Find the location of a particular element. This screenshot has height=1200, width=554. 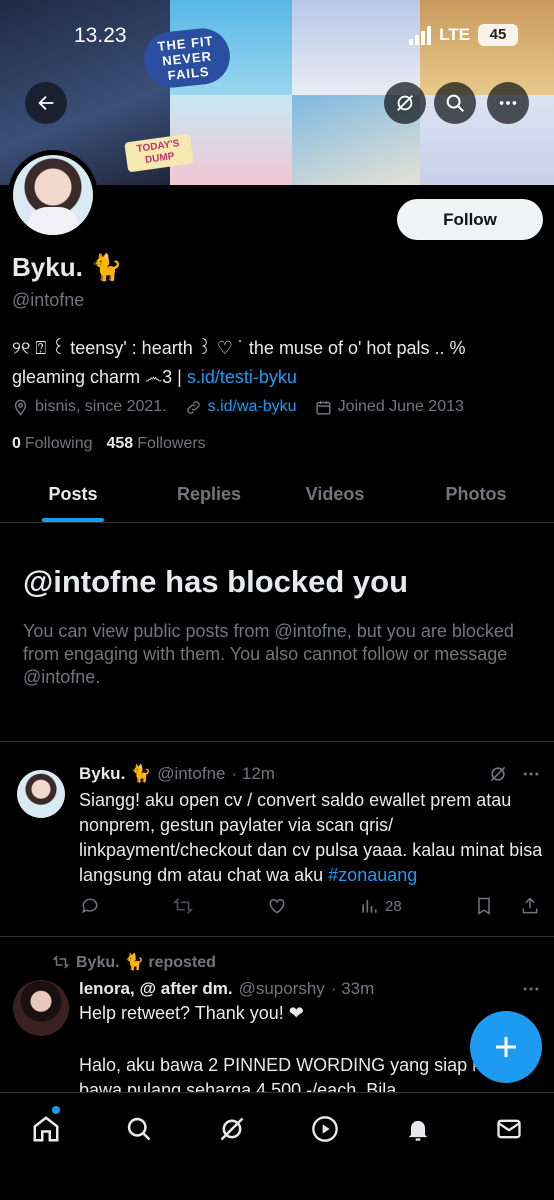

profile-name: Byku. 🐈 is located at coordinates (67, 267).